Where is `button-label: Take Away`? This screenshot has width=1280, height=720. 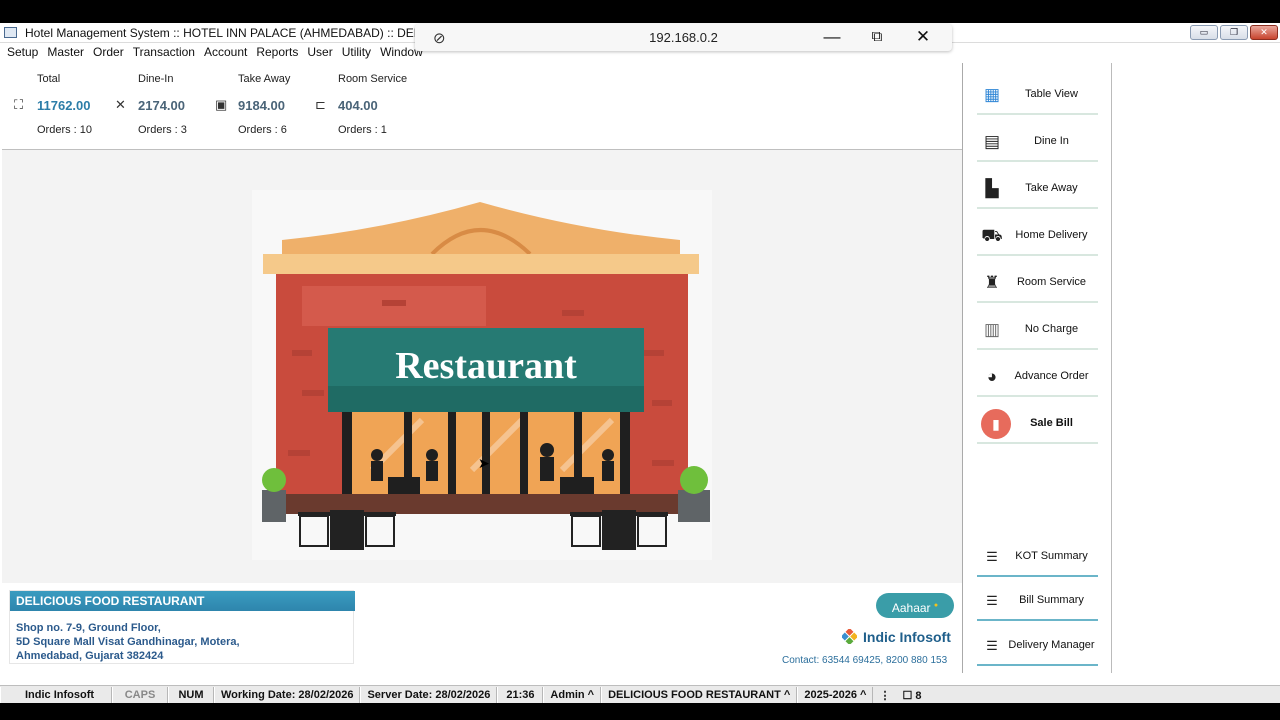
button-label: Take Away is located at coordinates (1051, 188).